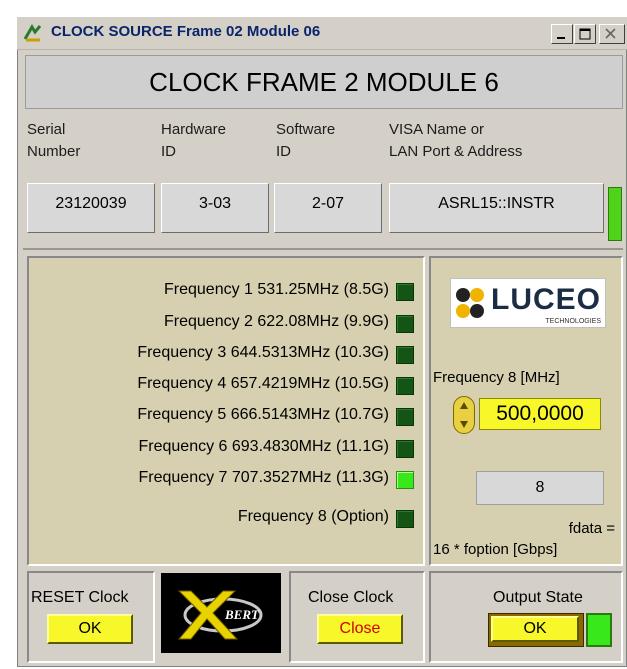 Image resolution: width=627 pixels, height=669 pixels. Describe the element at coordinates (322, 33) in the screenshot. I see `title-bar: CLOCK SOURCE Frame 02 Module 06` at that location.